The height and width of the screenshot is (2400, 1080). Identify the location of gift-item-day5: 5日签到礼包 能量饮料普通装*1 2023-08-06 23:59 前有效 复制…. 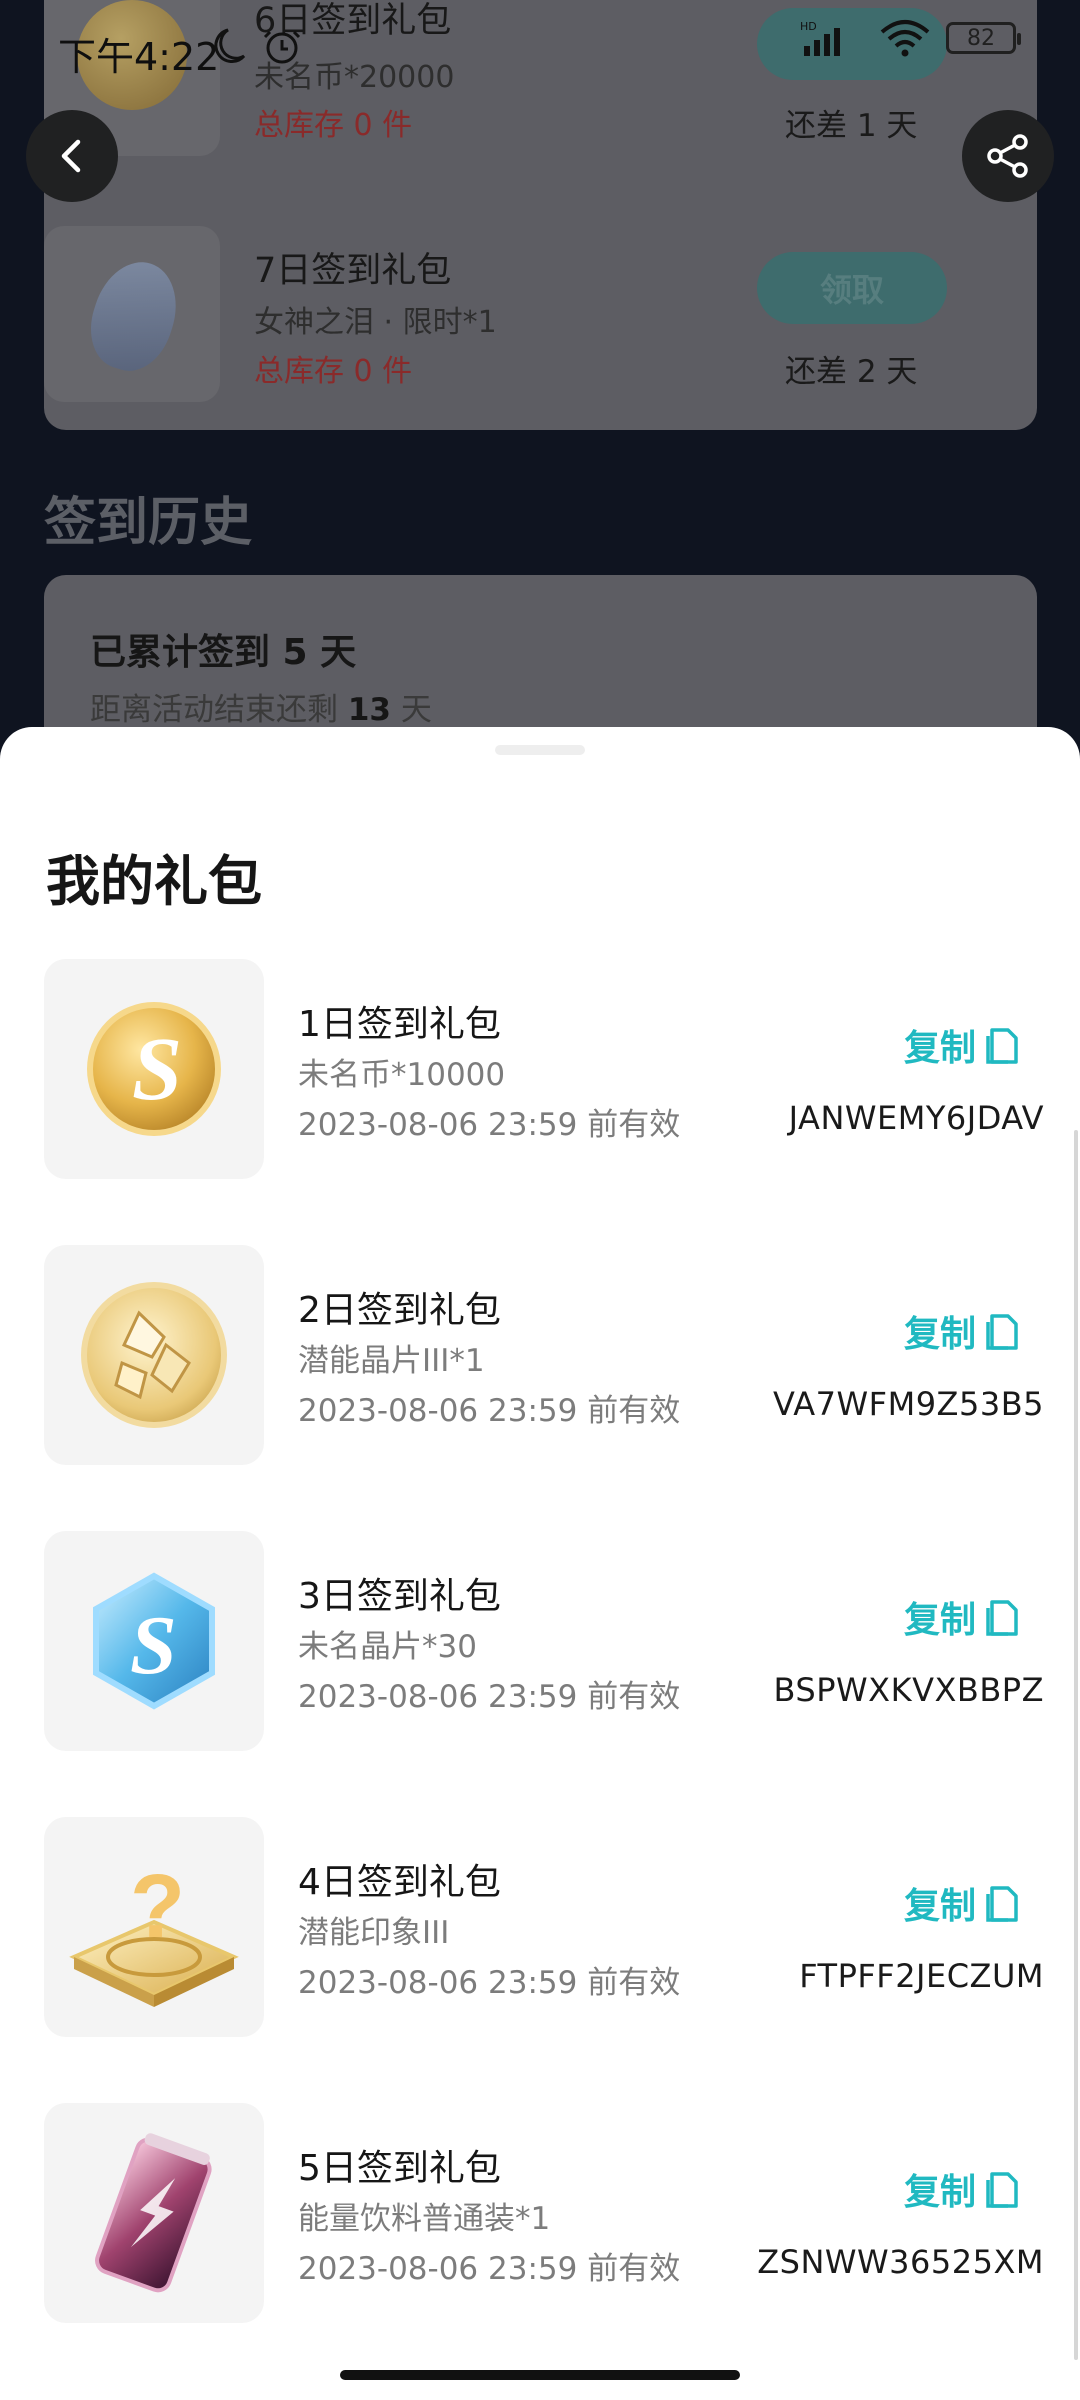
(544, 2213).